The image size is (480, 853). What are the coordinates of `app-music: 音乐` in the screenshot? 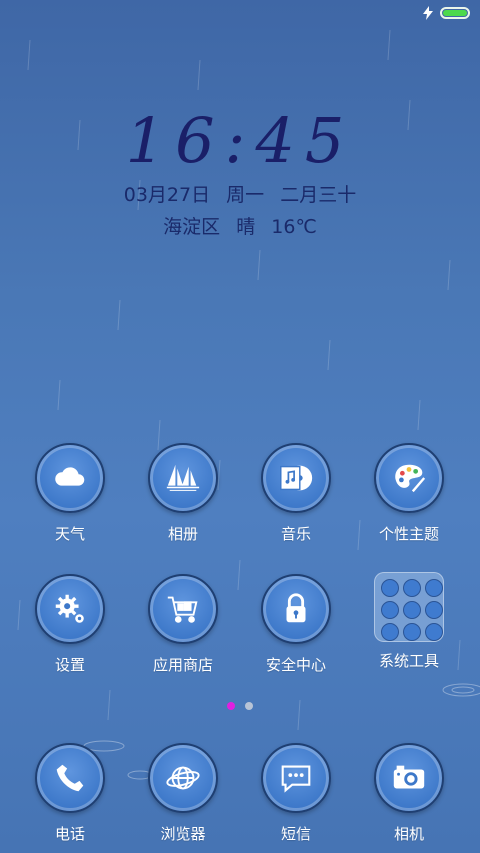 It's located at (296, 493).